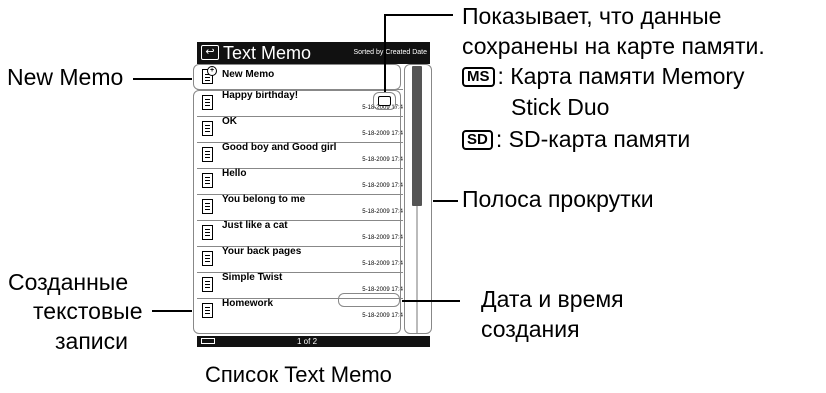 This screenshot has width=826, height=393. I want to click on storage-leader-v, so click(385, 53).